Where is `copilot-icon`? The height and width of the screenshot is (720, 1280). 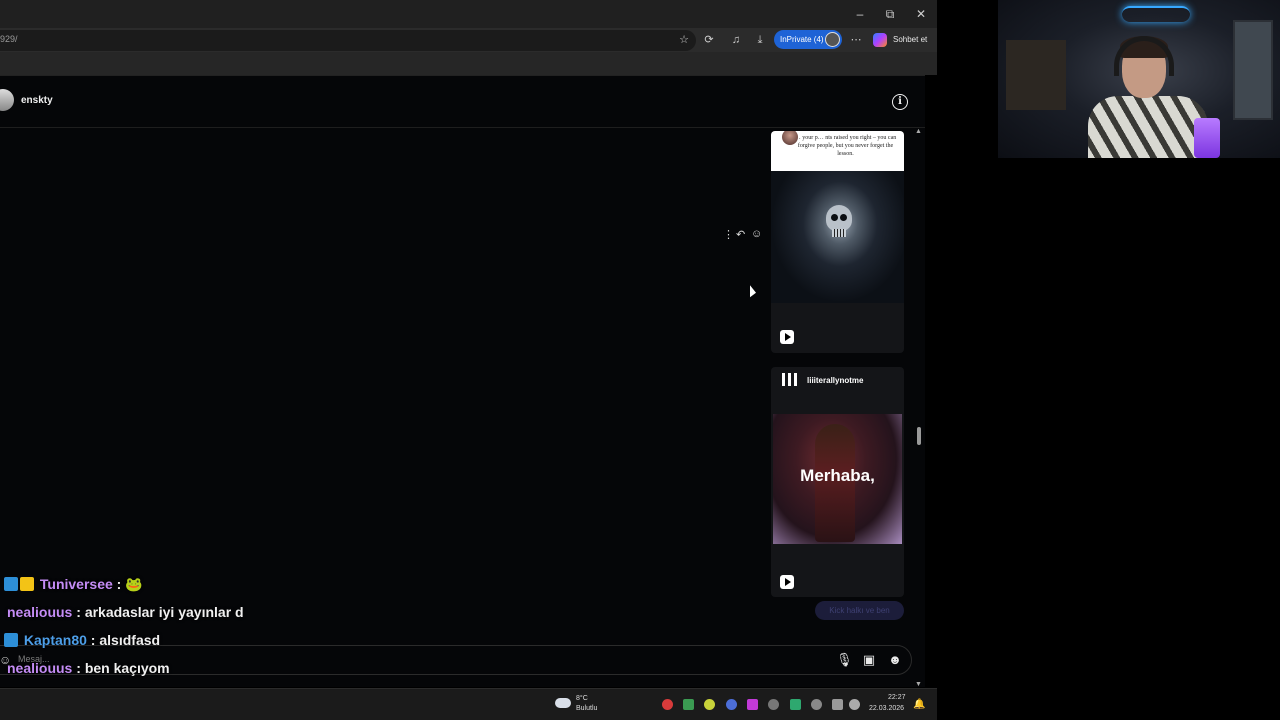
copilot-icon is located at coordinates (880, 40).